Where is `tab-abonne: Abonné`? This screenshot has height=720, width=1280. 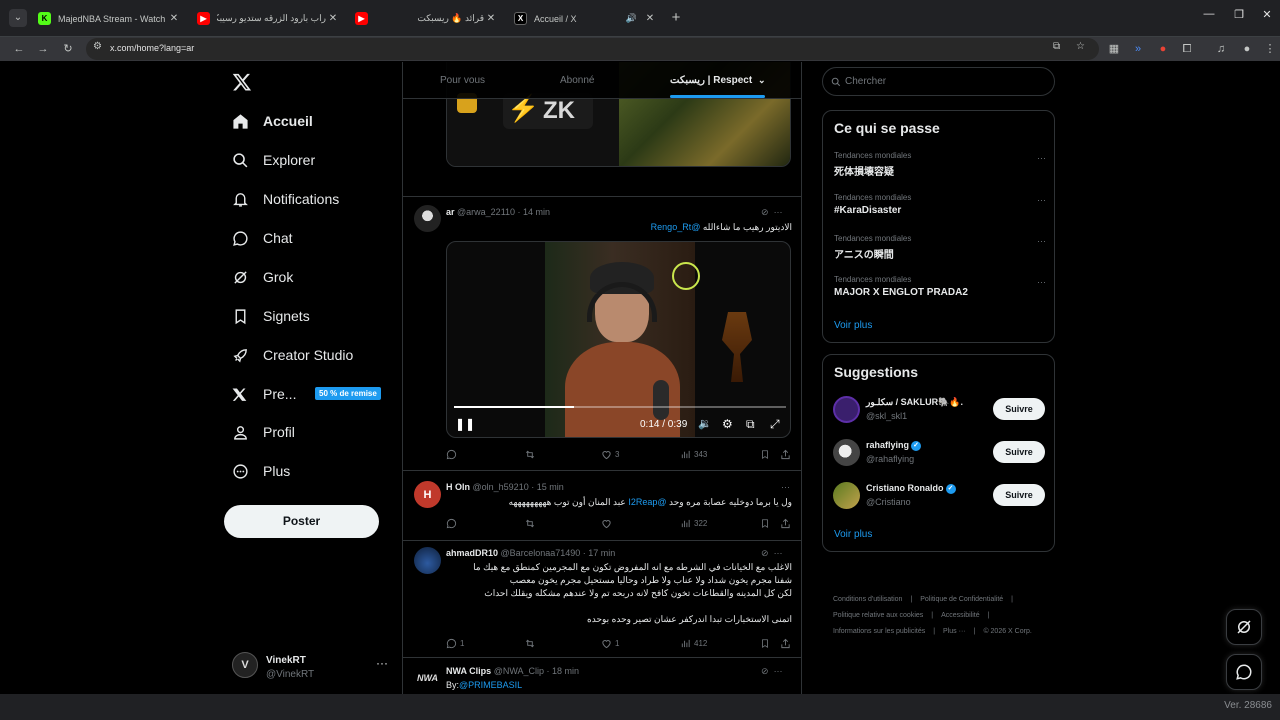
tab-abonne: Abonné is located at coordinates (577, 80).